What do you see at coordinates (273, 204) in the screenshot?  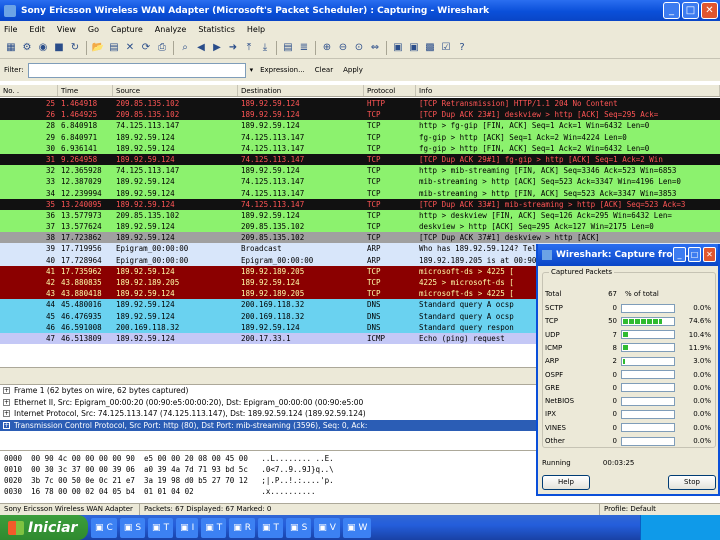 I see `packet-destination: 74.125.113.147` at bounding box center [273, 204].